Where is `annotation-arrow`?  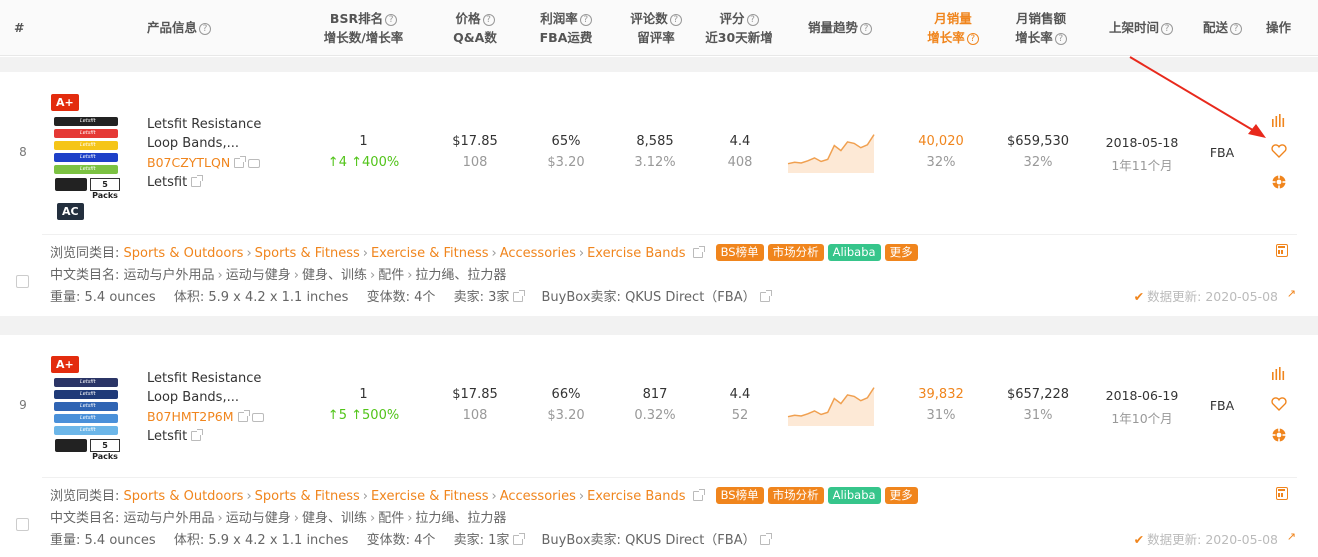
annotation-arrow is located at coordinates (1197, 97).